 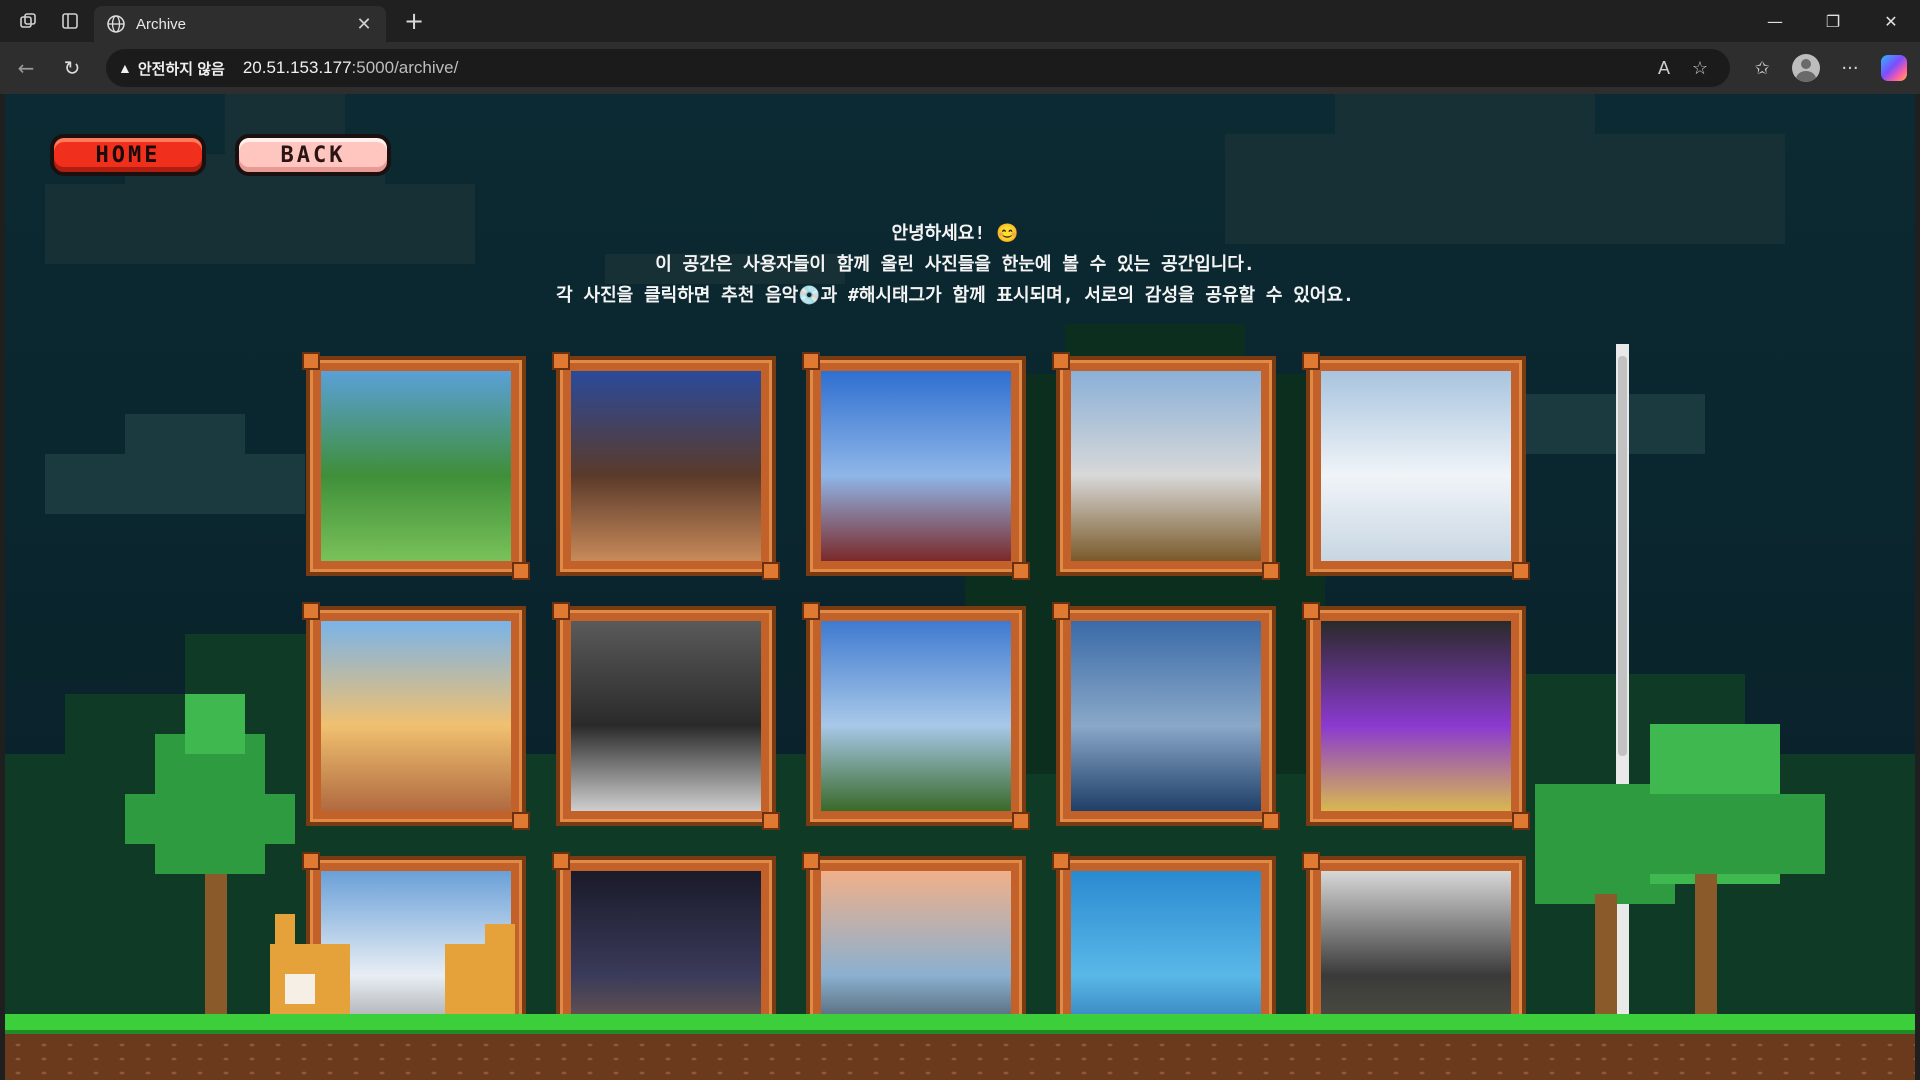 I want to click on new-tab-icon: +, so click(x=414, y=21).